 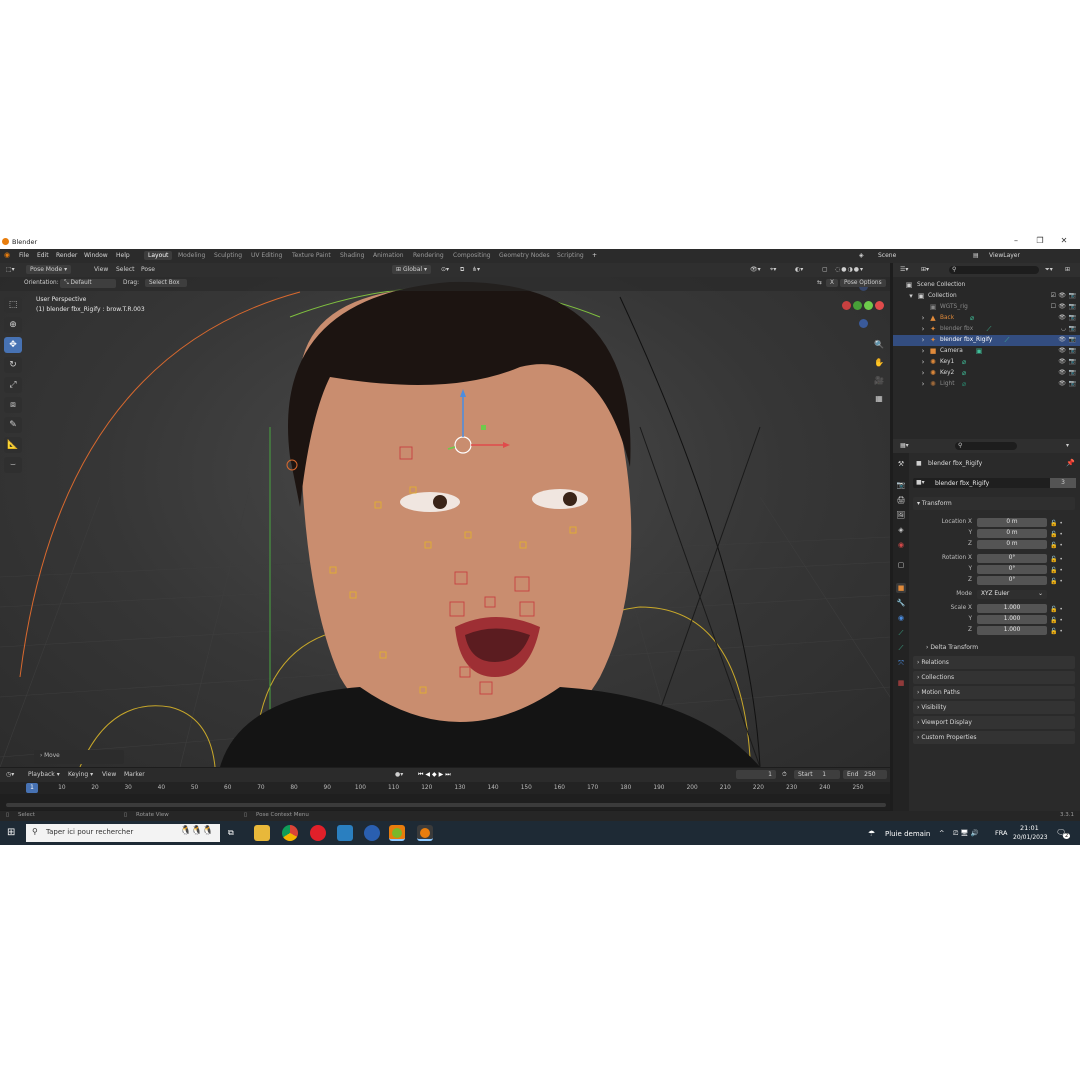 What do you see at coordinates (13, 385) in the screenshot?
I see `scale-tool-icon: ⤢` at bounding box center [13, 385].